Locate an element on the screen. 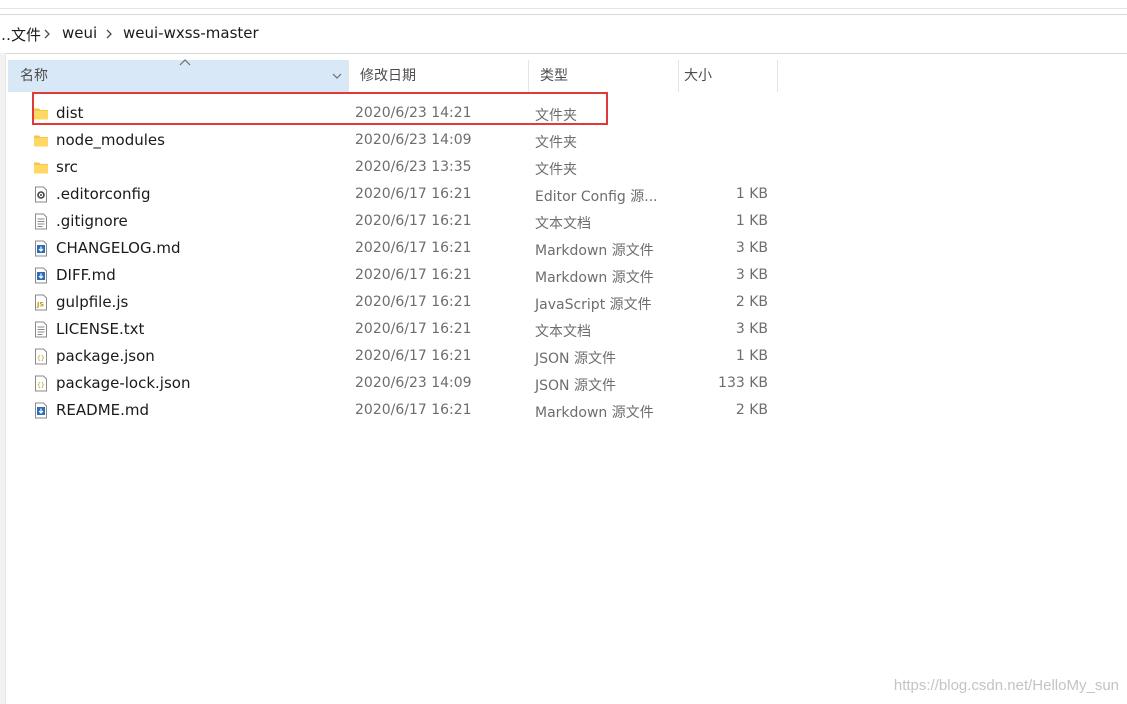 Image resolution: width=1127 pixels, height=704 pixels. column-header-size-label: 大小 is located at coordinates (698, 76).